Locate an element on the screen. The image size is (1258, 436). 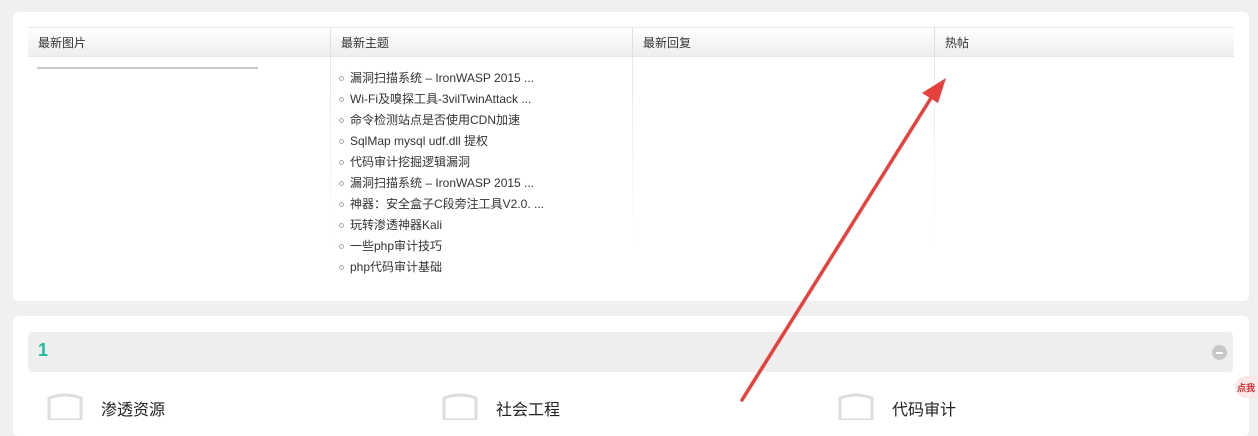
tab-latest-topics: 最新主题 is located at coordinates (481, 42).